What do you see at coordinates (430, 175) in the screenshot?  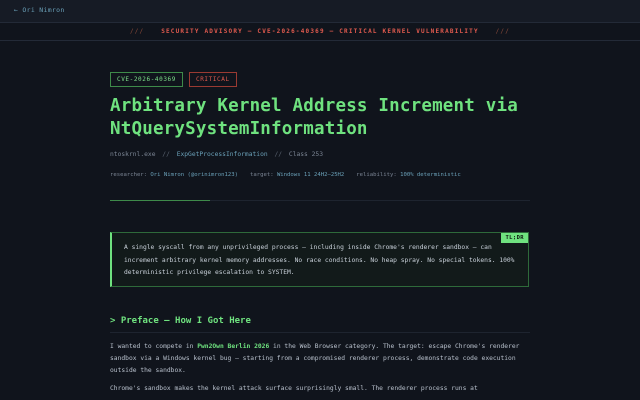 I see `reliability-value: 100% deterministic` at bounding box center [430, 175].